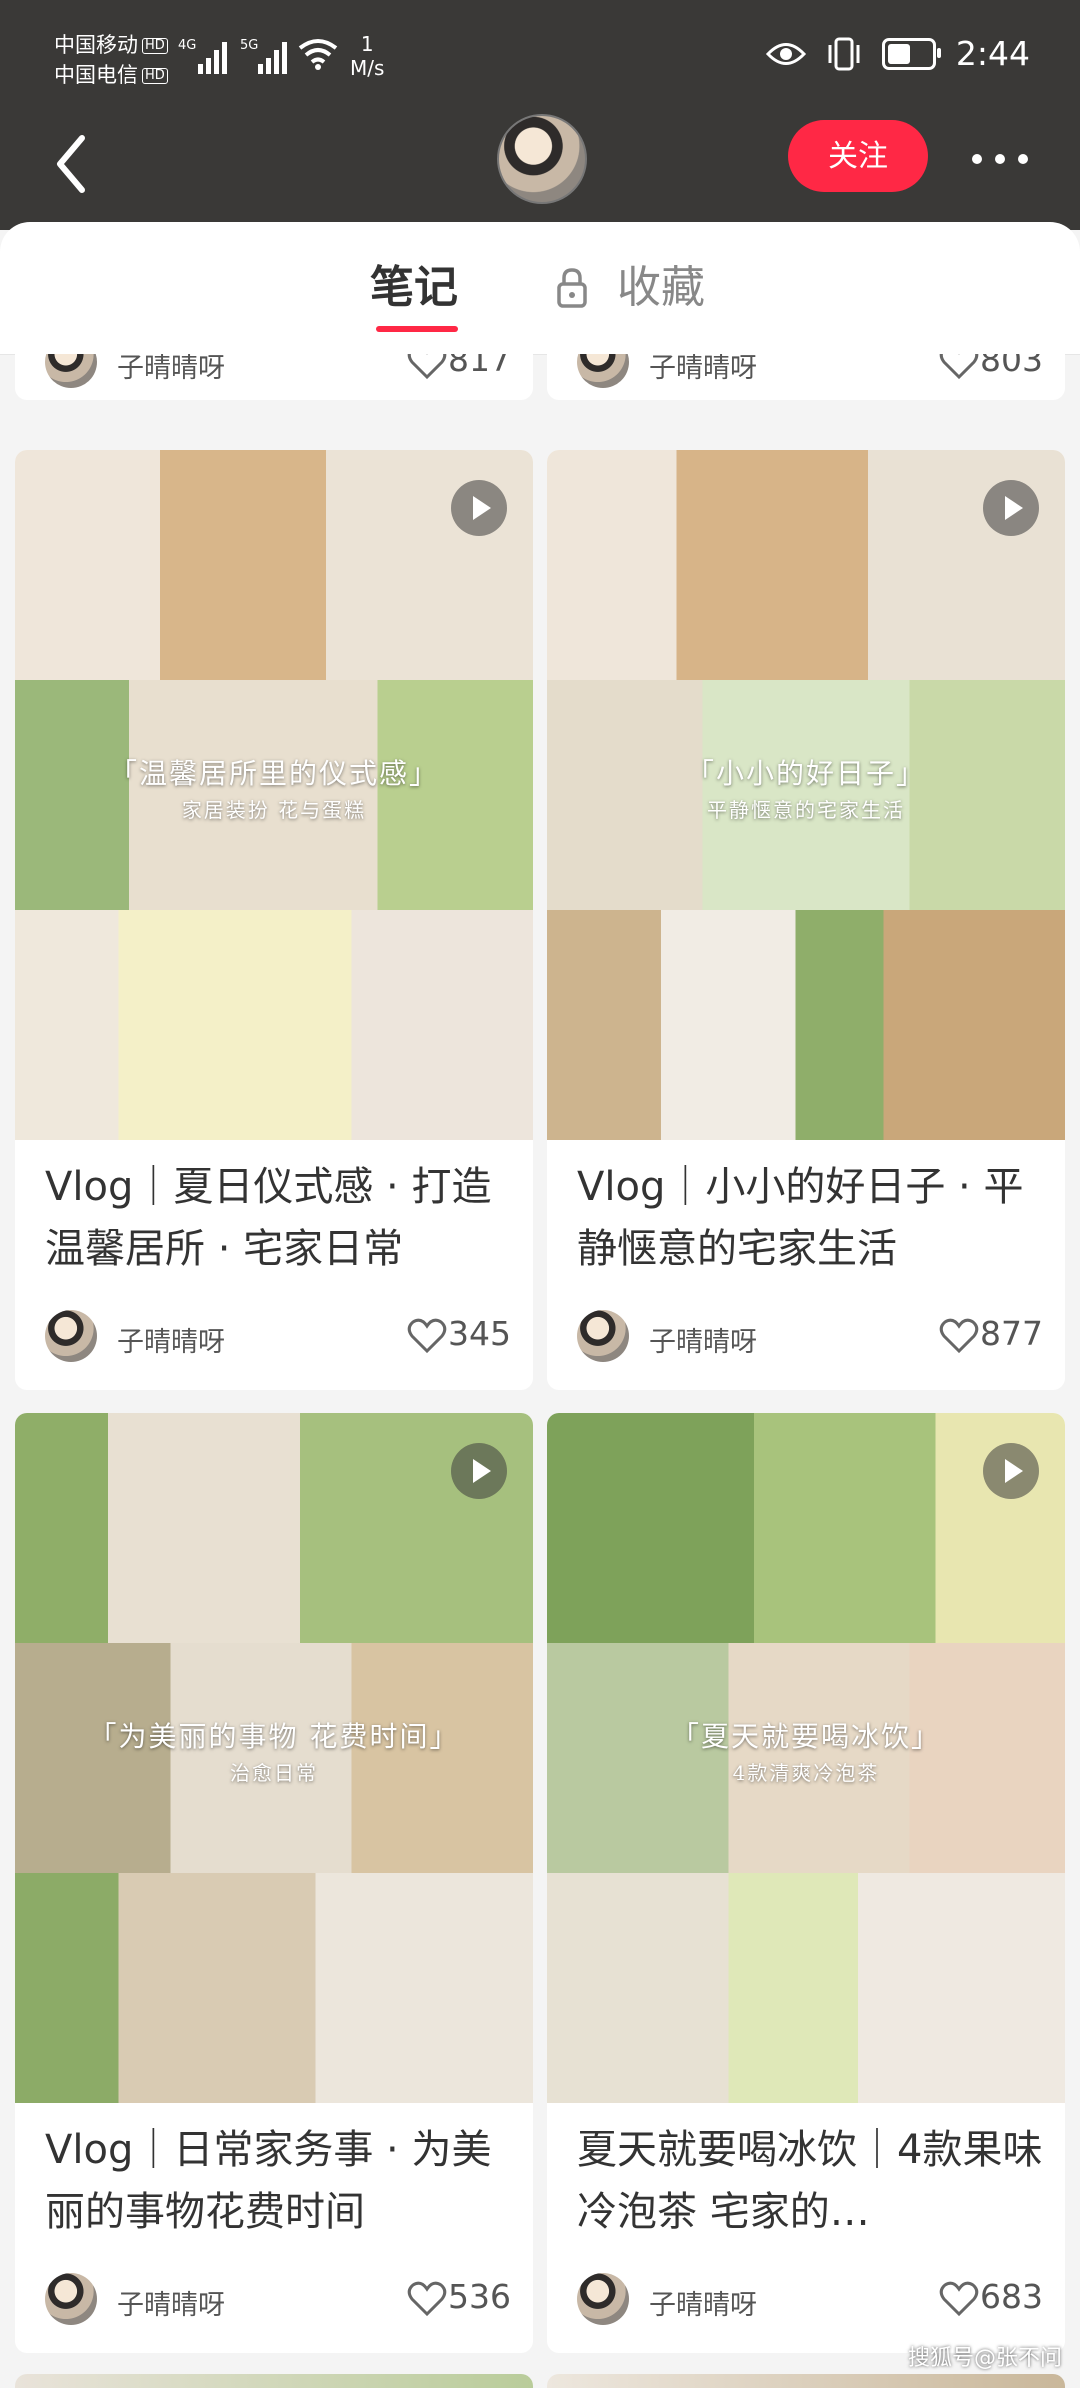  What do you see at coordinates (805, 773) in the screenshot?
I see `cover-title: 「小小的好日子」` at bounding box center [805, 773].